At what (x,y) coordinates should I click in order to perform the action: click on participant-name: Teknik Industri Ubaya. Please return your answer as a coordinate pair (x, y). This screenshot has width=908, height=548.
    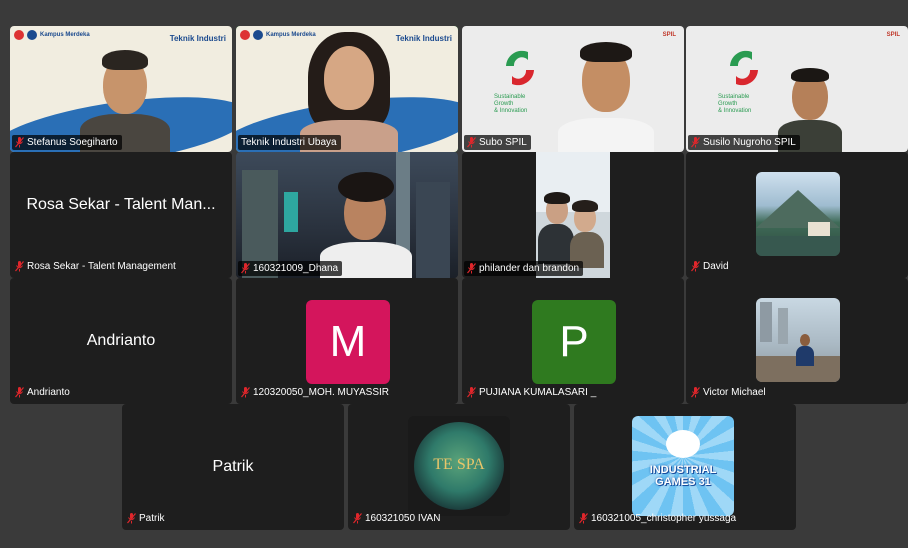
    Looking at the image, I should click on (289, 142).